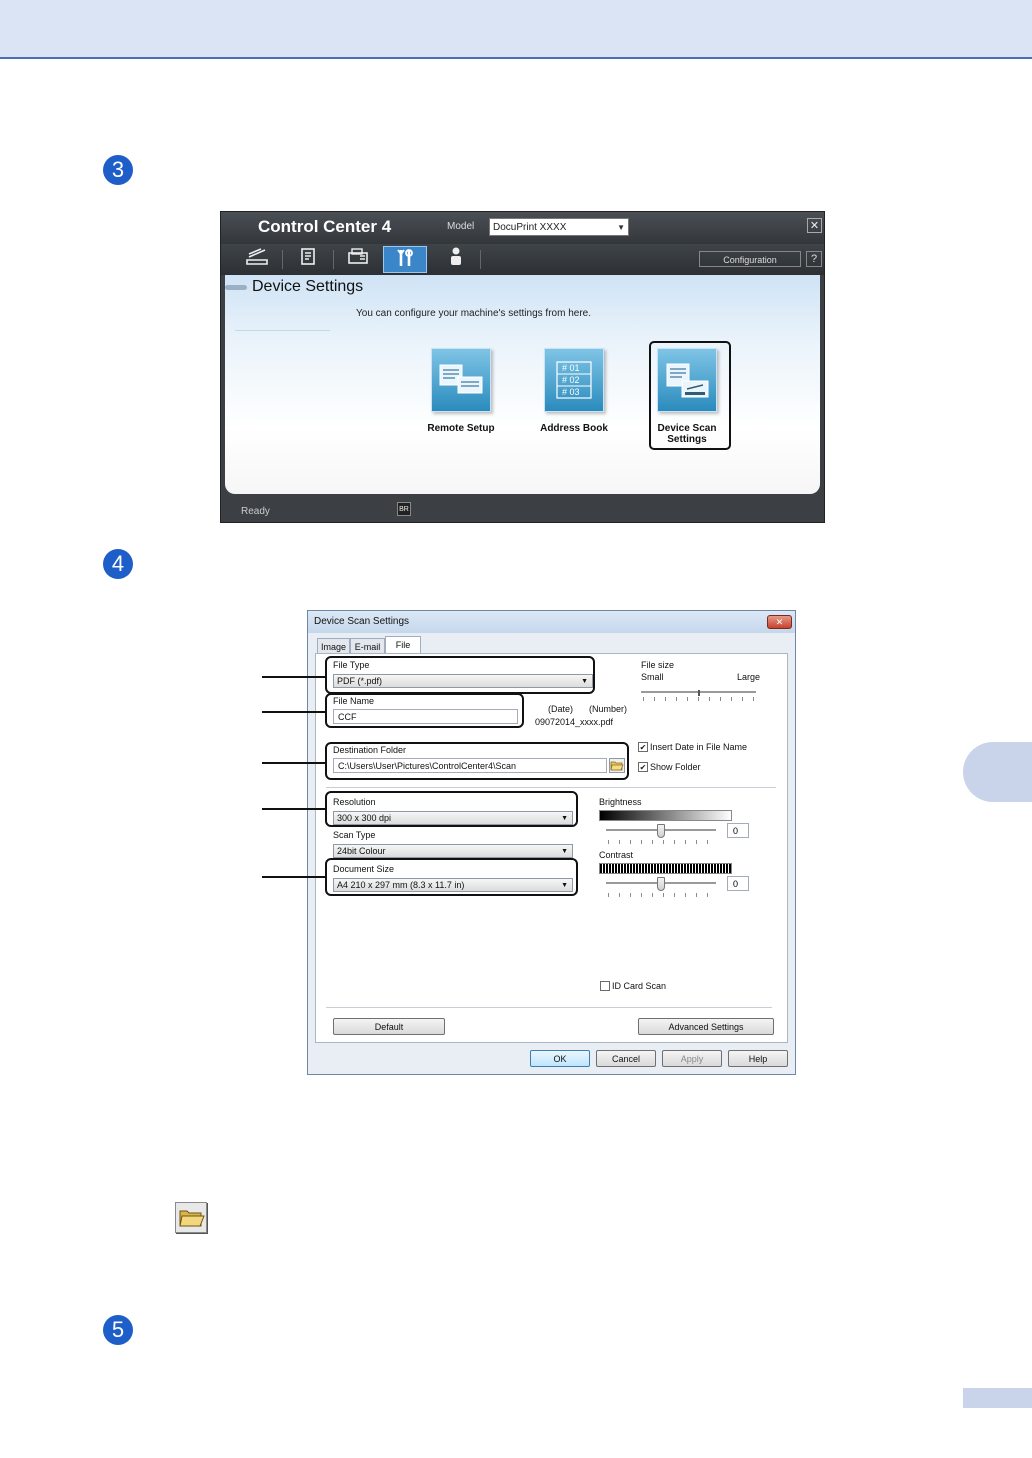  I want to click on file-size-small-label: Small, so click(652, 677).